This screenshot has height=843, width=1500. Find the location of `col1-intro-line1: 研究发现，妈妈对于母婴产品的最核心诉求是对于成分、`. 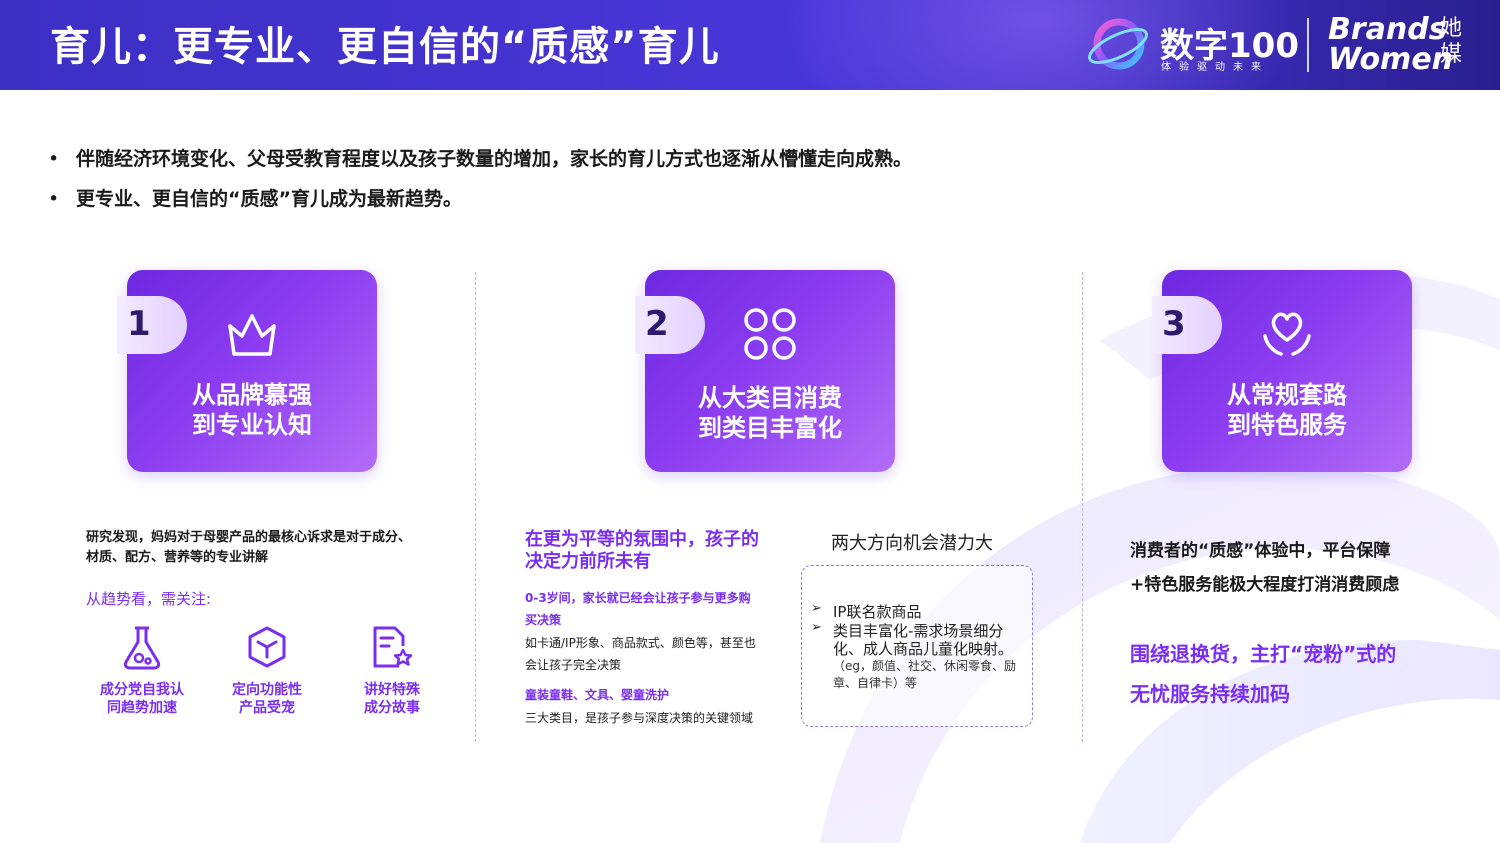

col1-intro-line1: 研究发现，妈妈对于母婴产品的最核心诉求是对于成分、 is located at coordinates (249, 537).